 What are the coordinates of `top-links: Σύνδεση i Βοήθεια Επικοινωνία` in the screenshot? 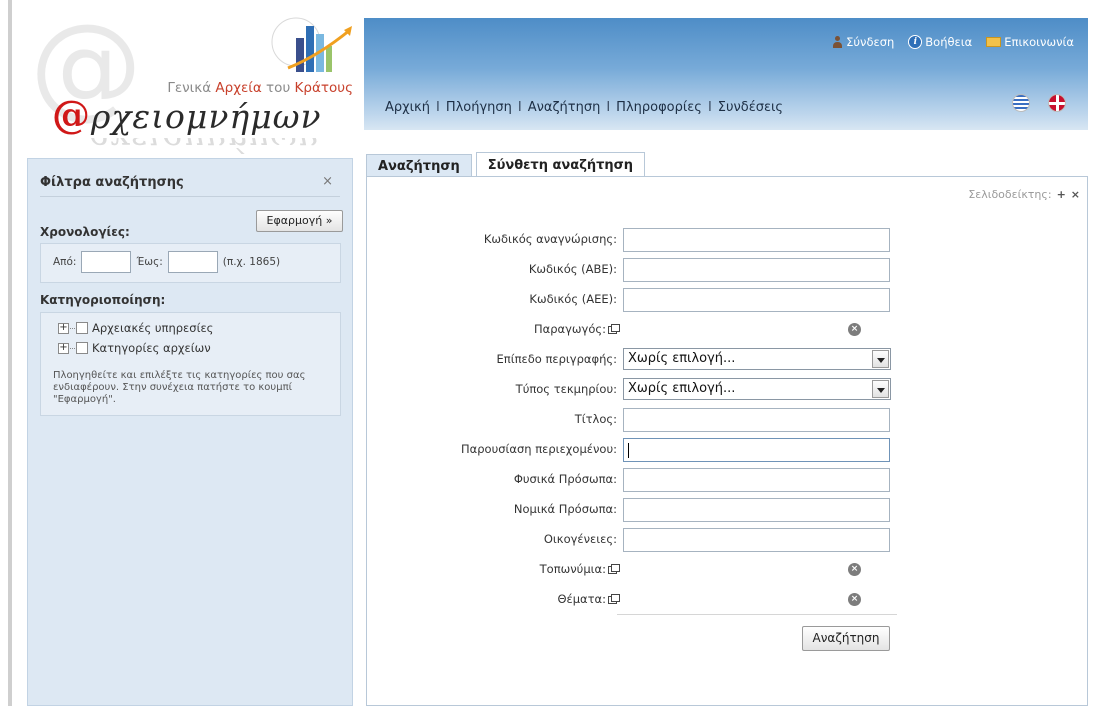 It's located at (953, 42).